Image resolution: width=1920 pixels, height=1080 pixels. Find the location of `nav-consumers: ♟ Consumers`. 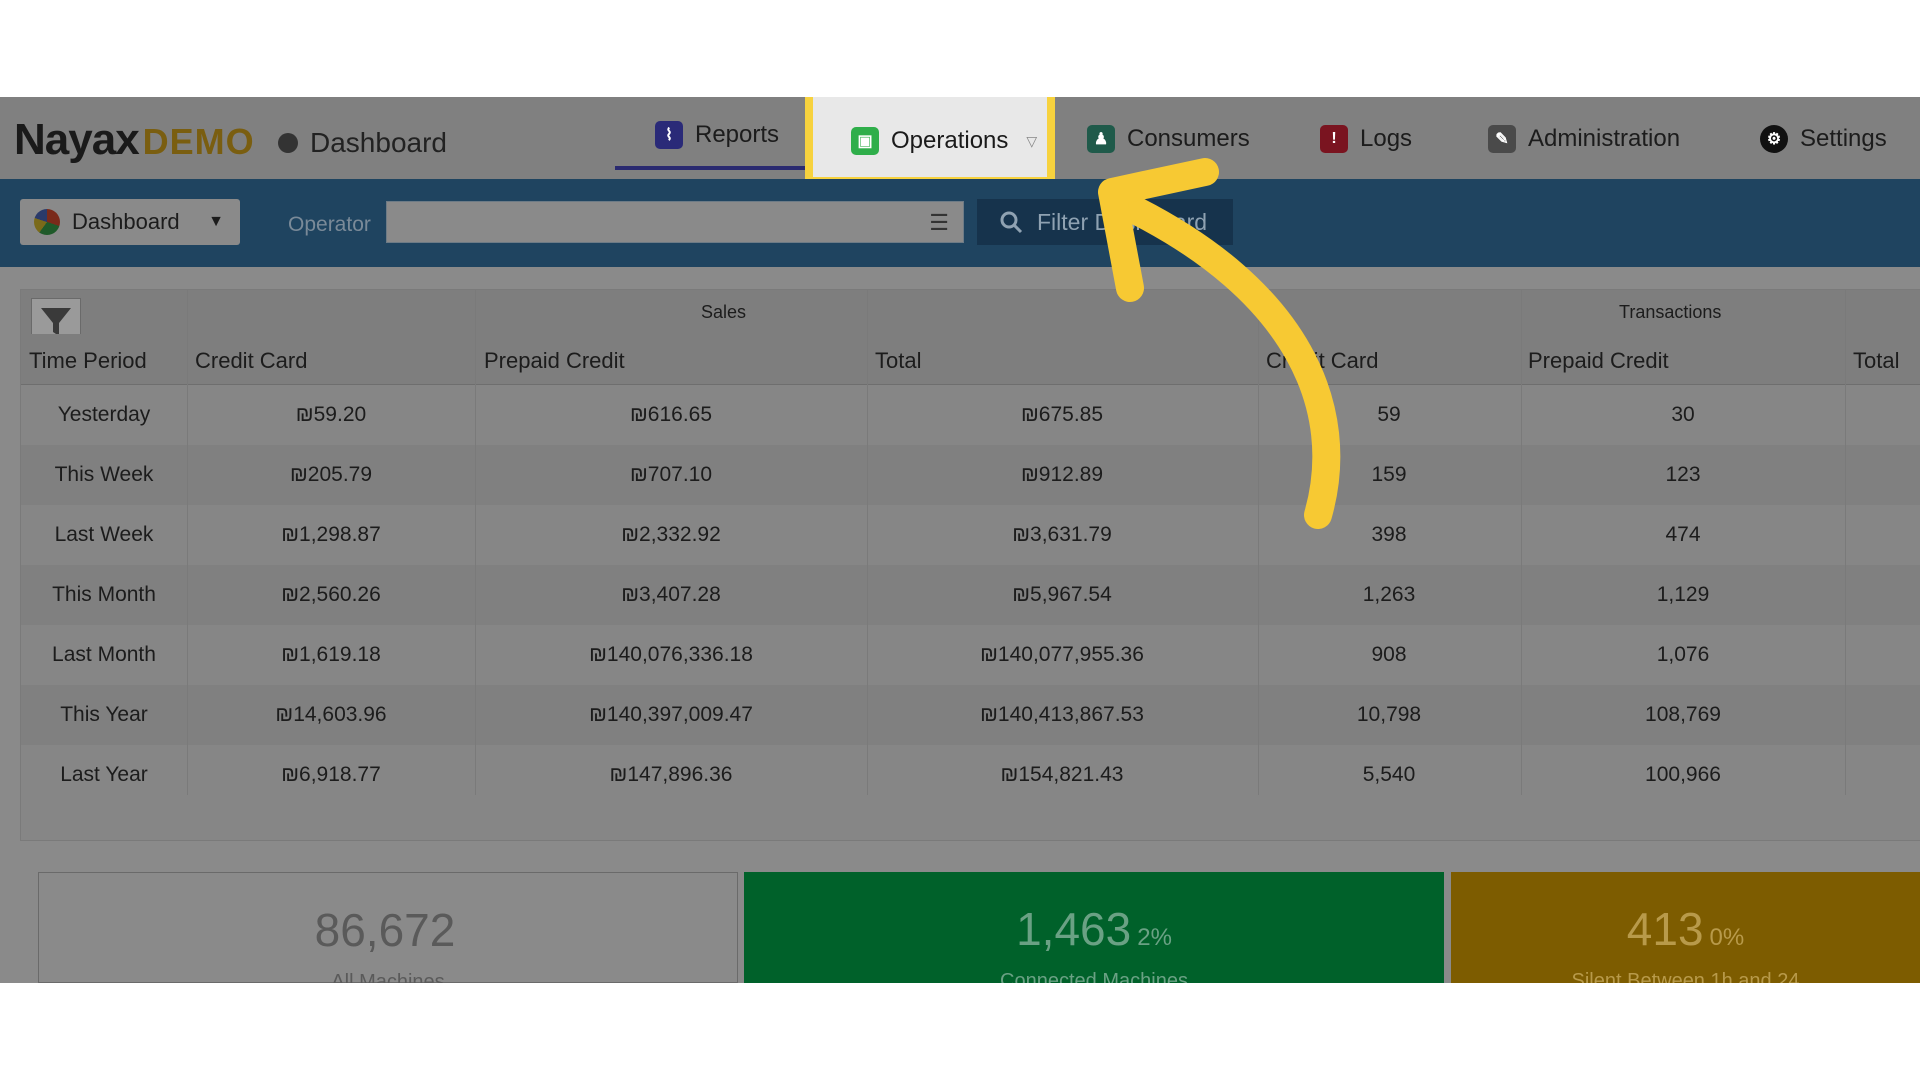

nav-consumers: ♟ Consumers is located at coordinates (1168, 139).